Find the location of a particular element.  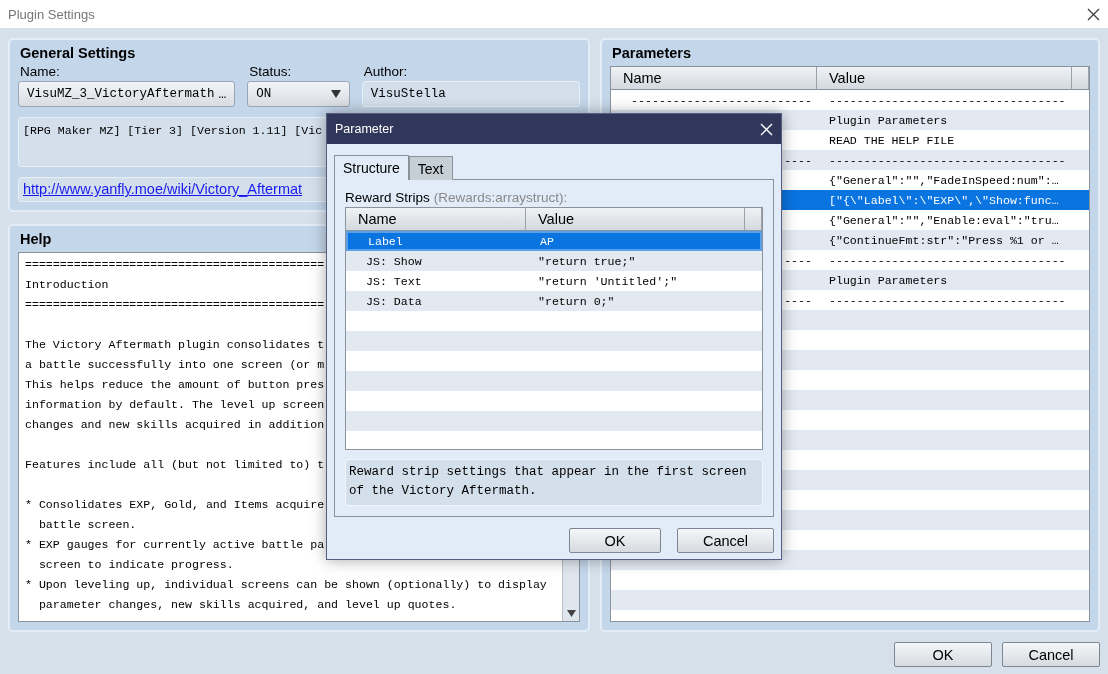

help-line: * EXP gauges for currently active battle pa is located at coordinates (175, 545).